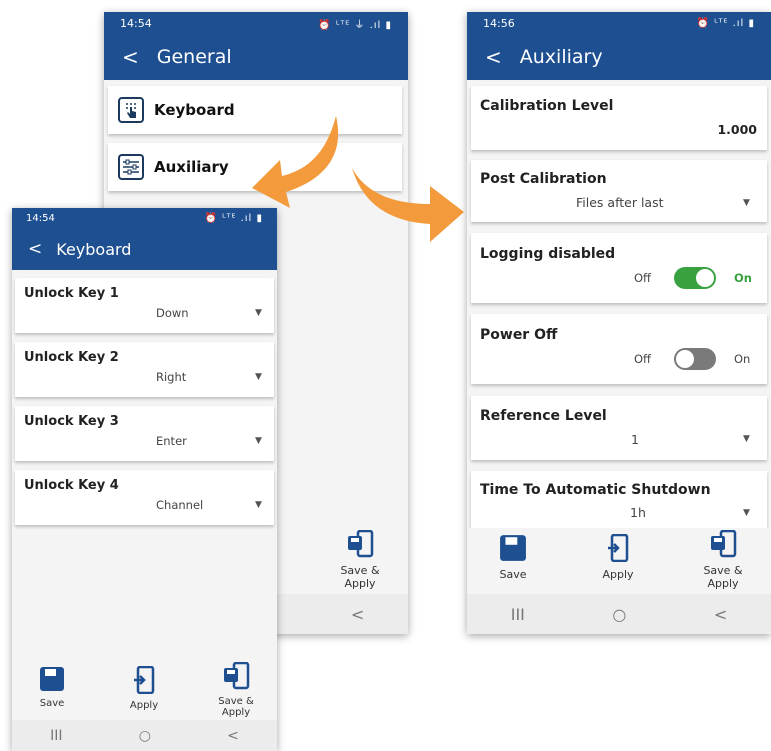  Describe the element at coordinates (638, 512) in the screenshot. I see `selected-value: 1h` at that location.